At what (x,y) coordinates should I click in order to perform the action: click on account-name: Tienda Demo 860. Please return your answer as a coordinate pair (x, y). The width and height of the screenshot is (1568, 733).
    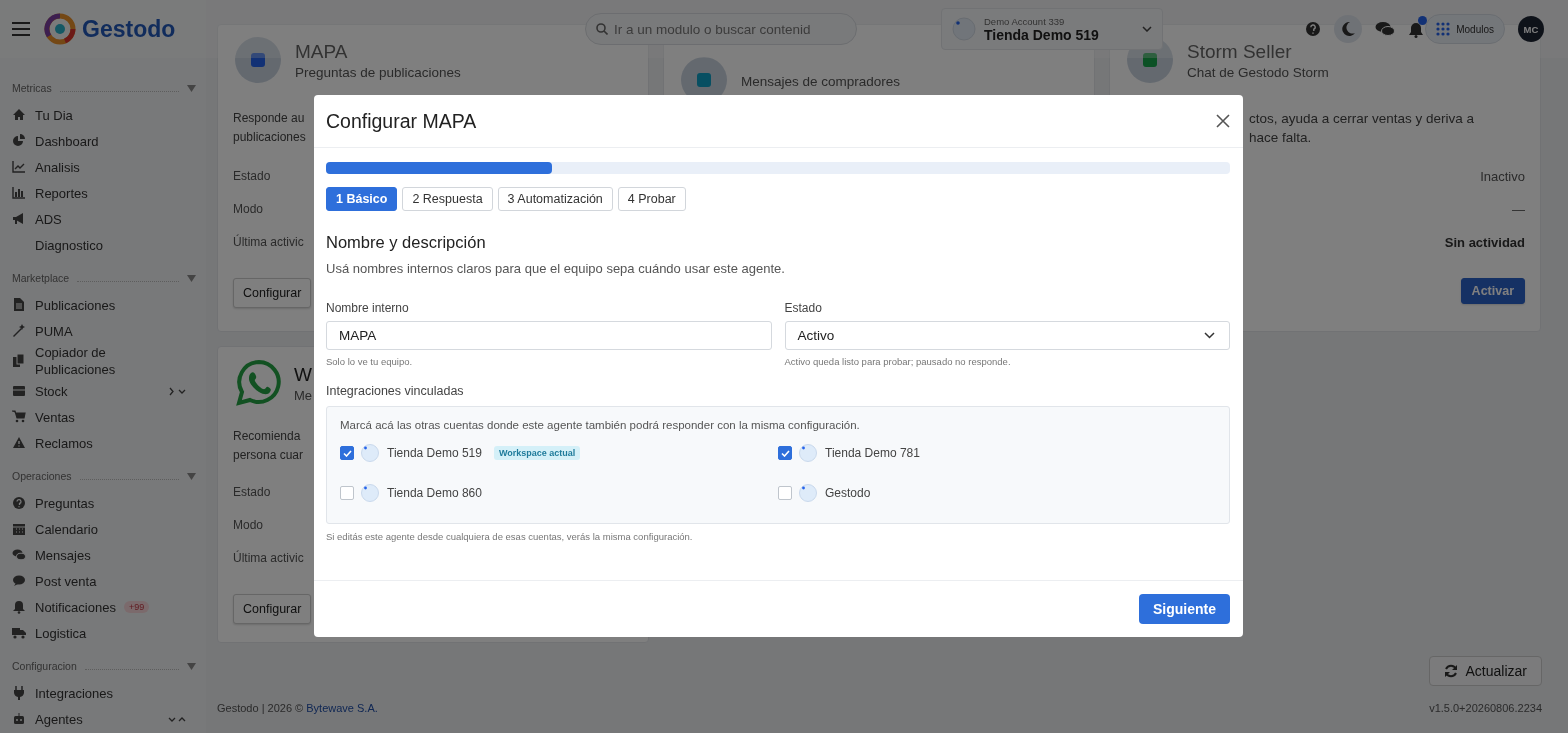
    Looking at the image, I should click on (434, 493).